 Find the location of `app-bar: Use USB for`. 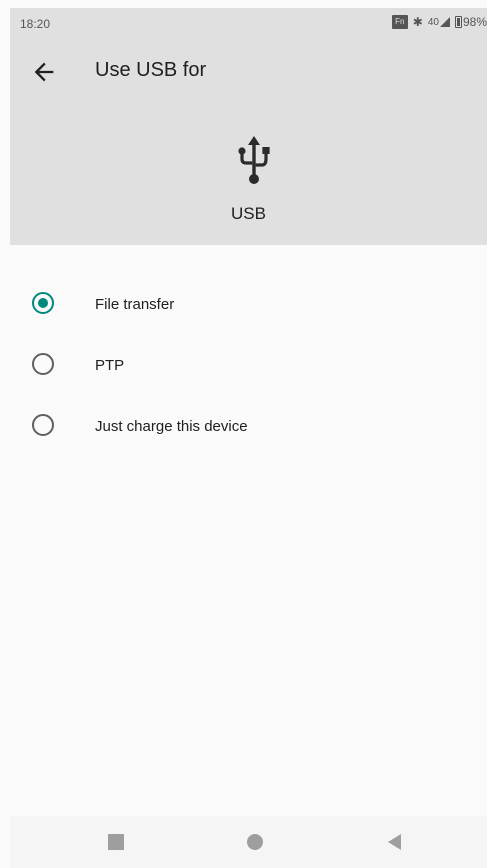

app-bar: Use USB for is located at coordinates (248, 72).